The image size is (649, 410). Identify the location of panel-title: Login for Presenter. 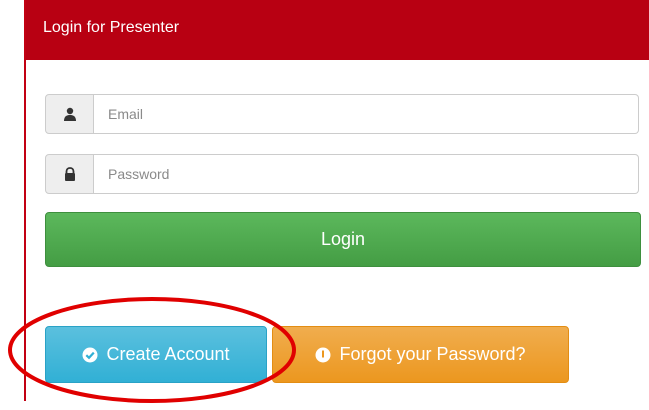
(111, 27).